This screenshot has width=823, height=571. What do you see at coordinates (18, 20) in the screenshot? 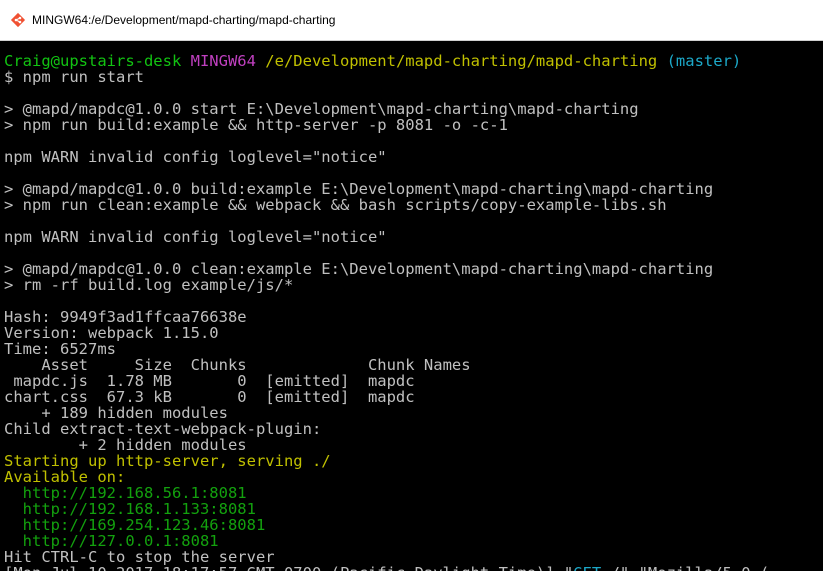
I see `git-bash-icon` at bounding box center [18, 20].